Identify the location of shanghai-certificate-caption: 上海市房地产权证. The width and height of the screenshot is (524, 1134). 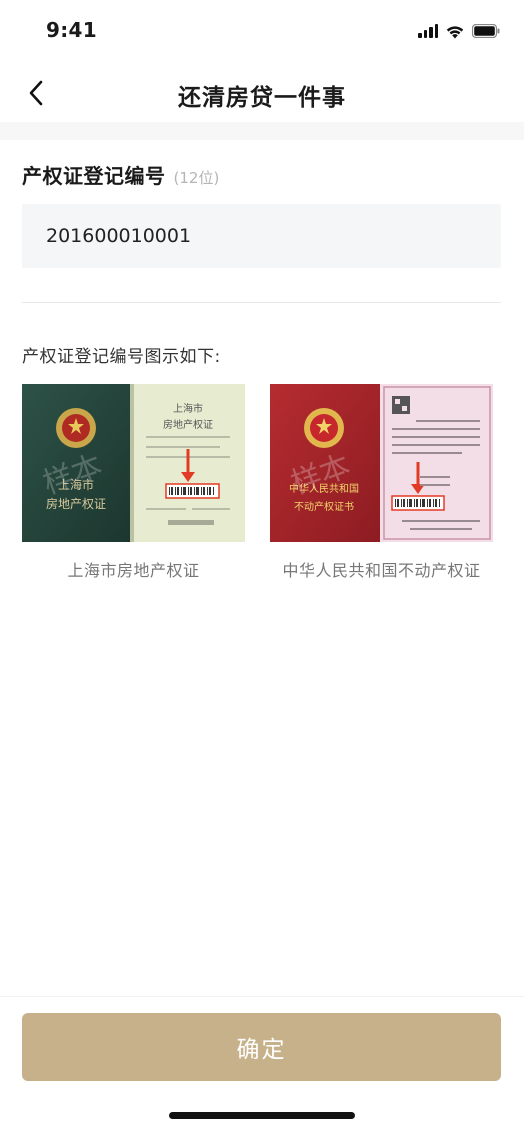
(133, 570).